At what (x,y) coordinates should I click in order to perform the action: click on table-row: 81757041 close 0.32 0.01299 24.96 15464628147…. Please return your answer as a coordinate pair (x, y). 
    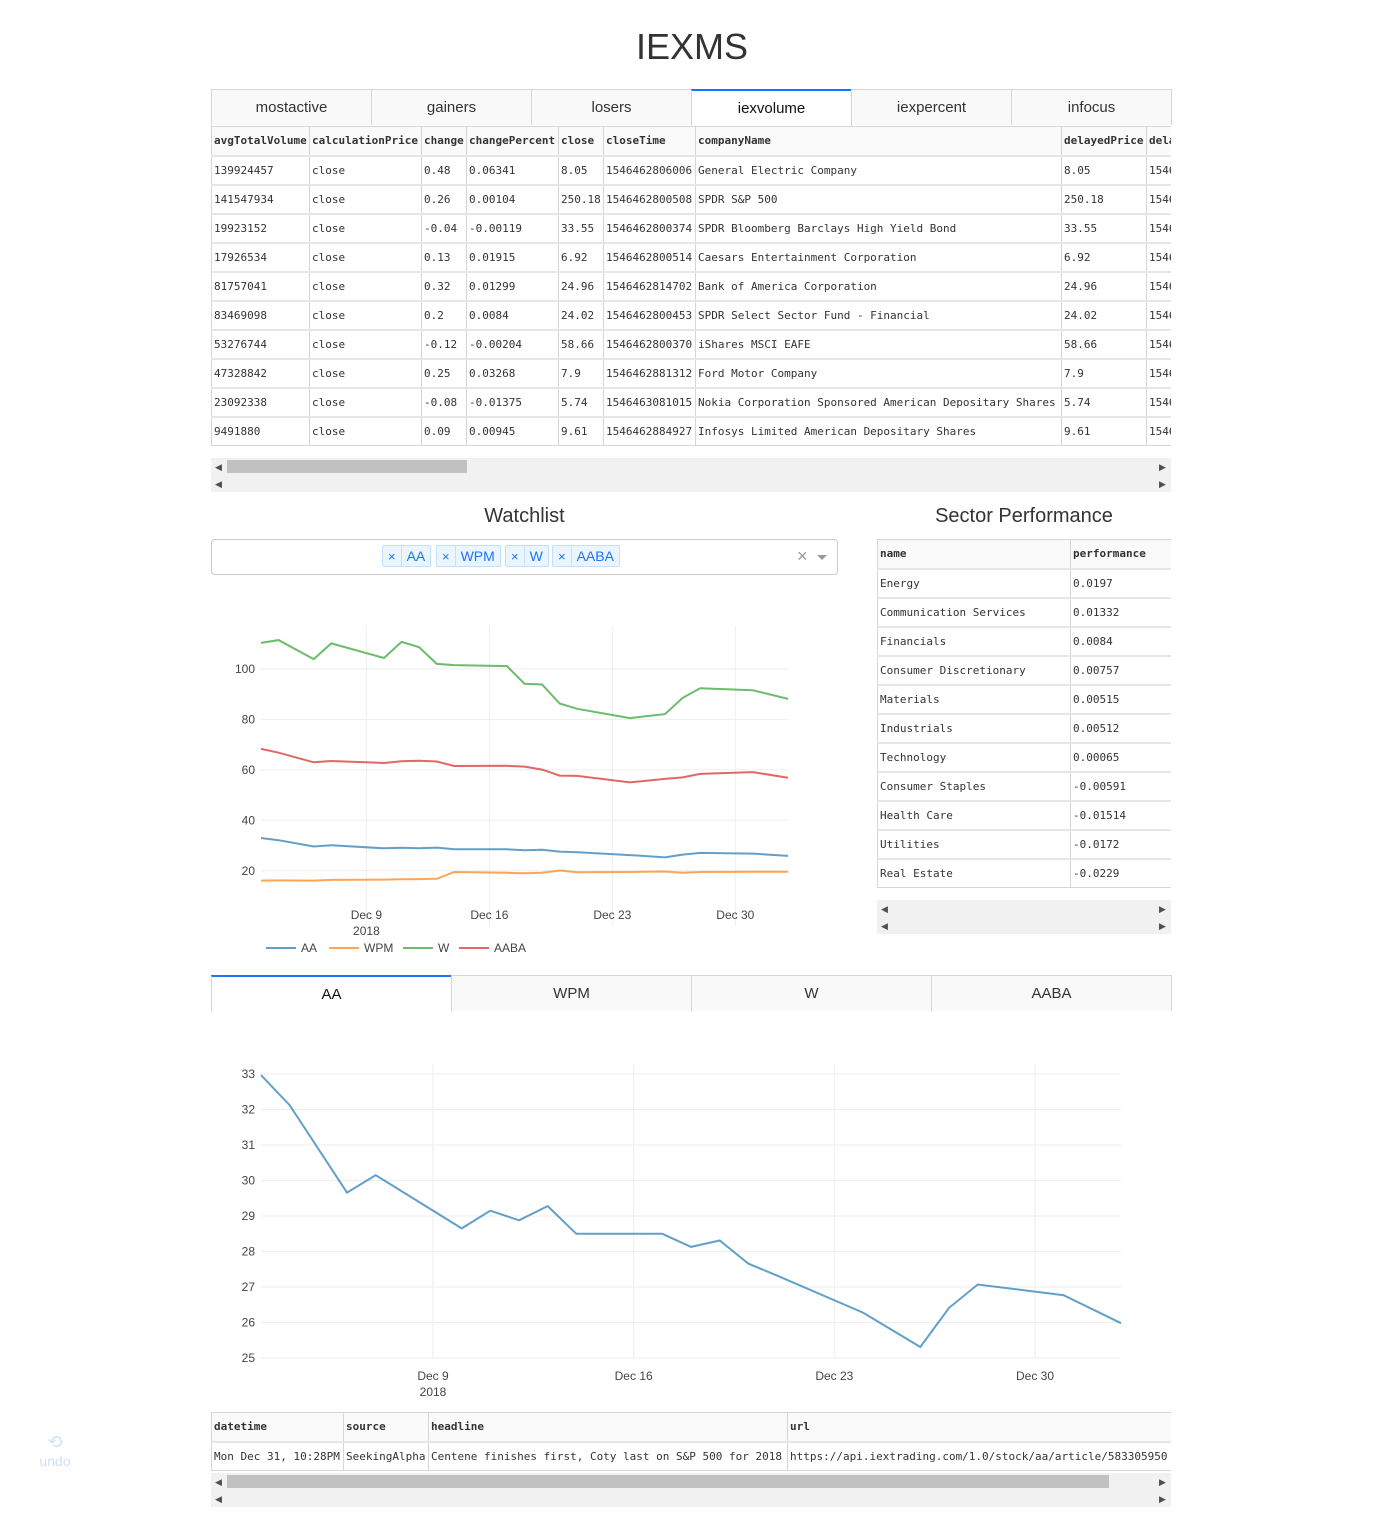
    Looking at the image, I should click on (691, 285).